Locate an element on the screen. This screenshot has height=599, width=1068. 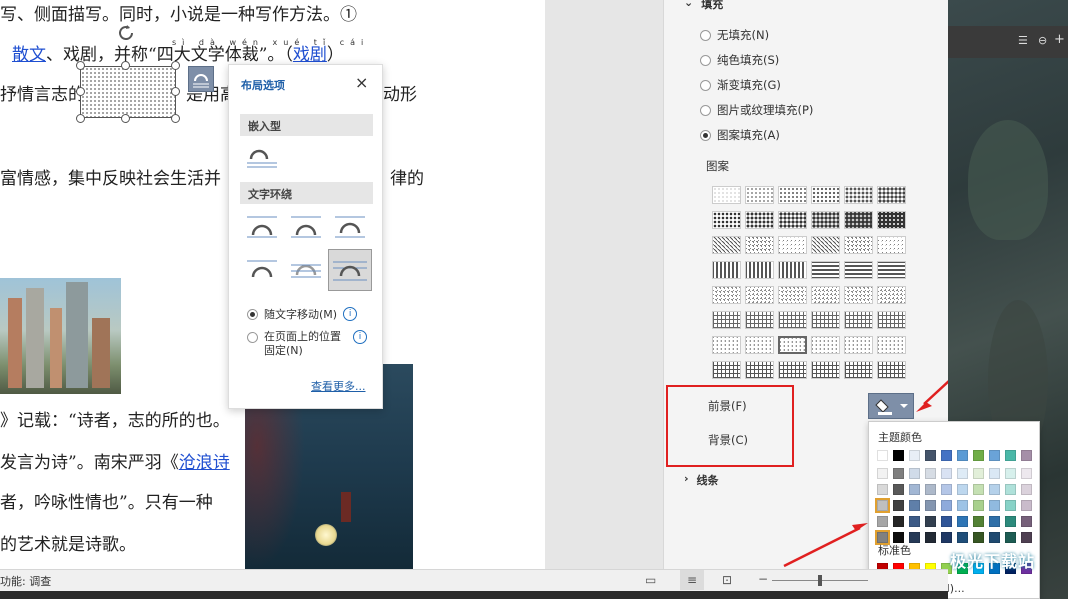
zoom-slider-thumb is located at coordinates (820, 580).